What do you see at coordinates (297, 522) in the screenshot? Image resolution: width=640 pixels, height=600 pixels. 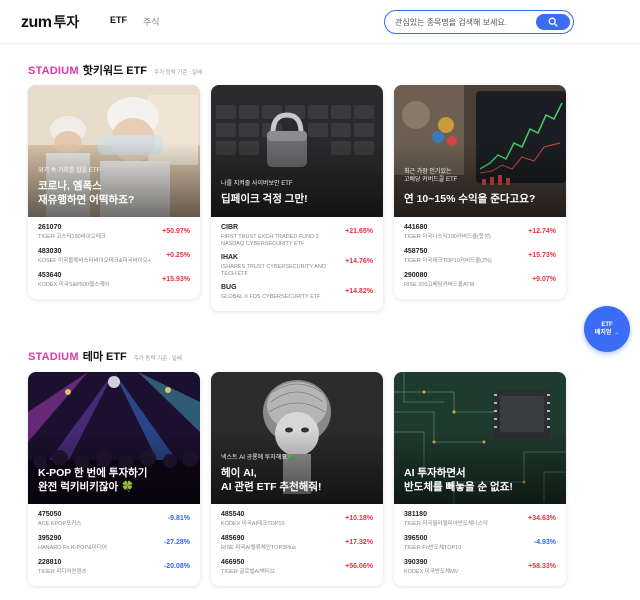 I see `etf-row: 485540 KODEX 미국AI테크TOP10 +10.18%` at bounding box center [297, 522].